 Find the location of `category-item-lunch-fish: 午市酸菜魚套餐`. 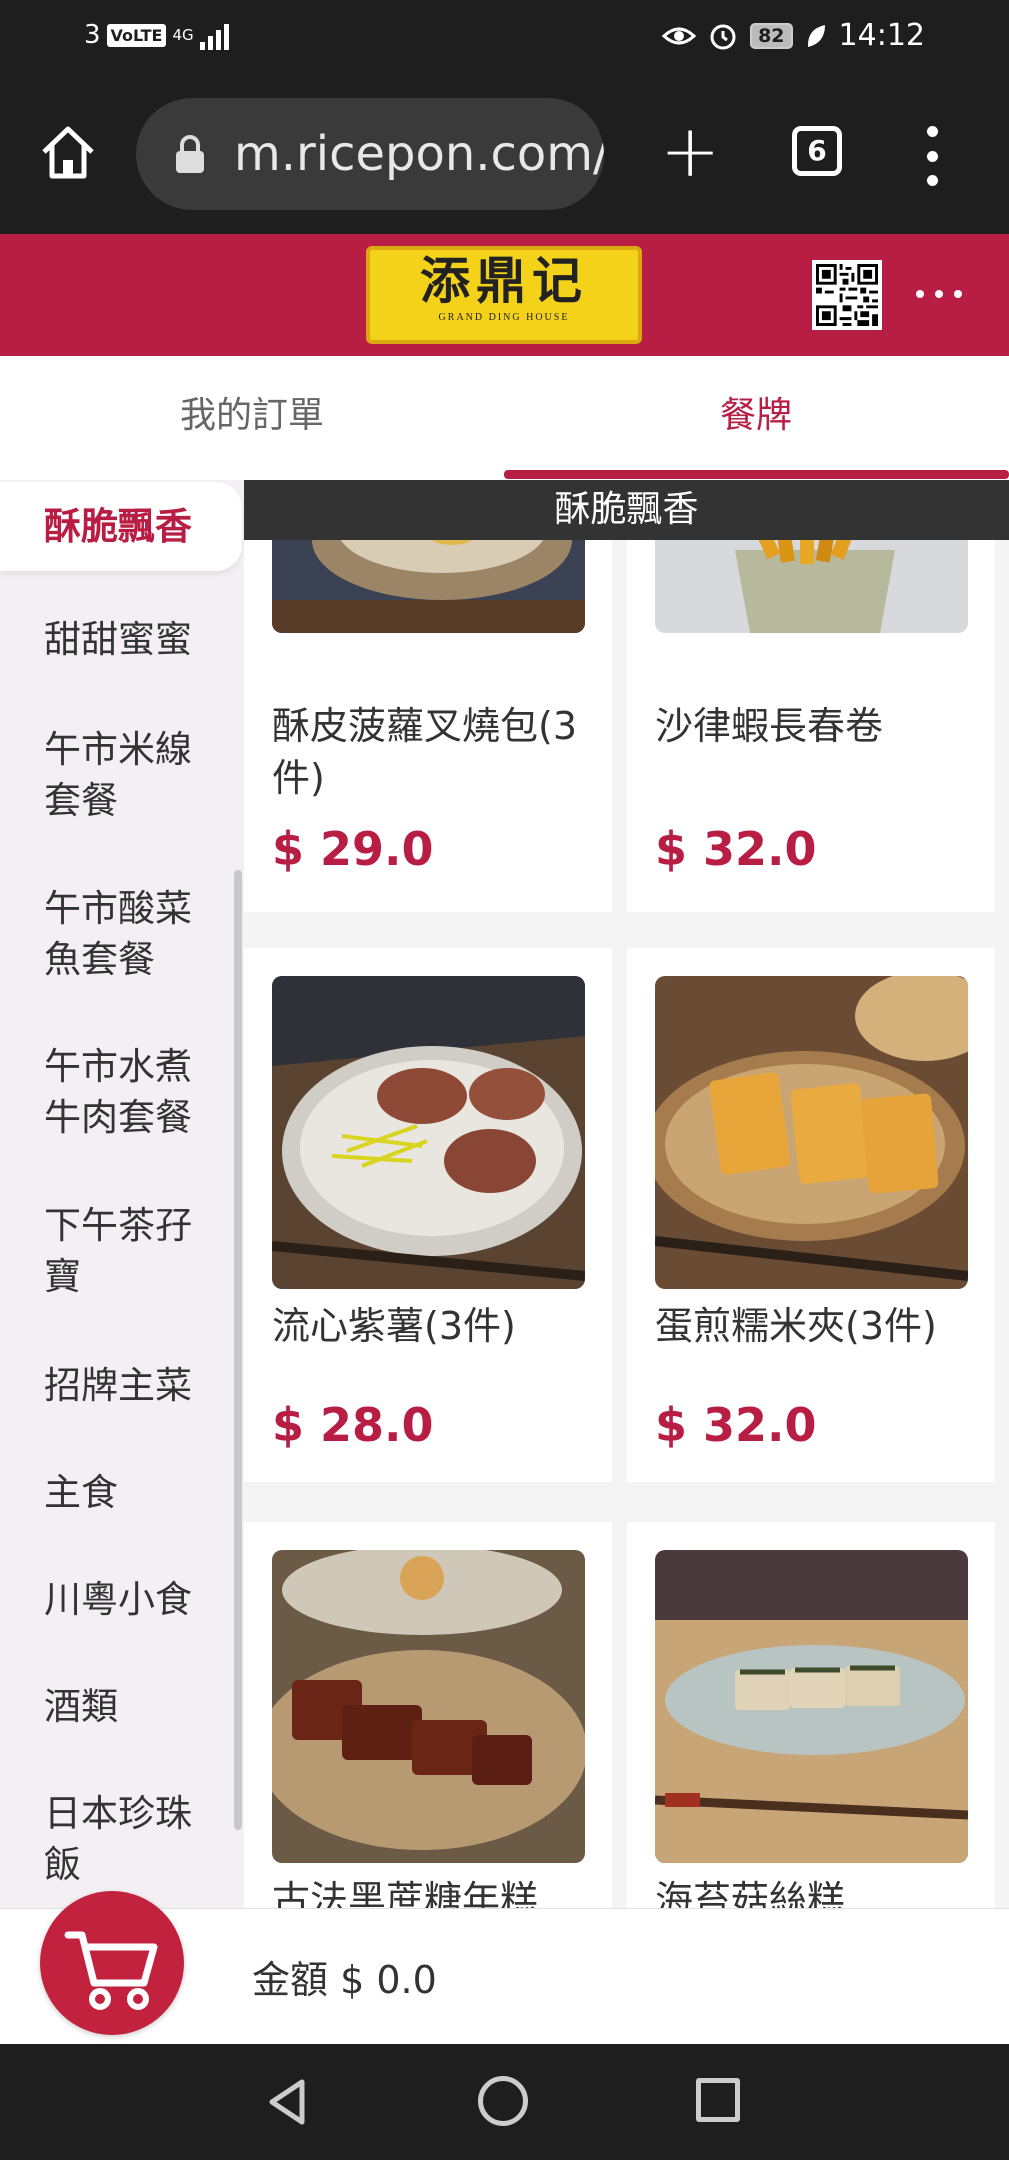

category-item-lunch-fish: 午市酸菜魚套餐 is located at coordinates (122, 934).